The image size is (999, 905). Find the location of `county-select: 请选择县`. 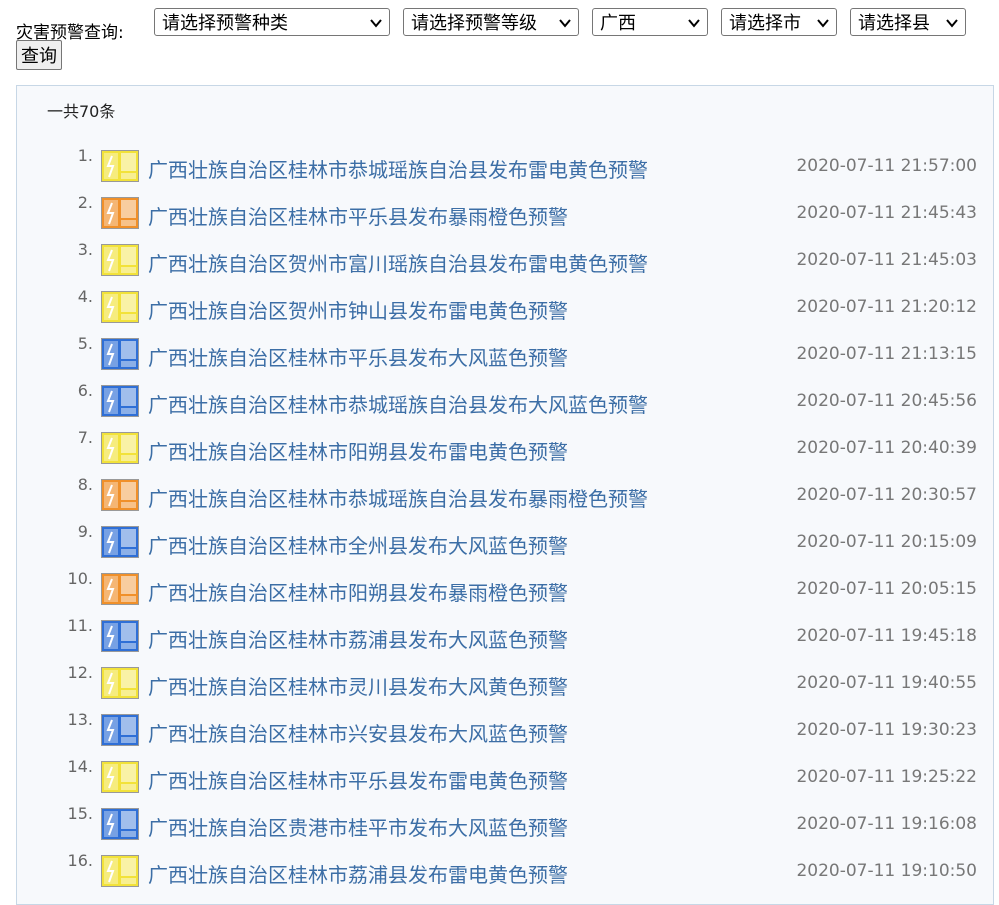

county-select: 请选择县 is located at coordinates (908, 22).